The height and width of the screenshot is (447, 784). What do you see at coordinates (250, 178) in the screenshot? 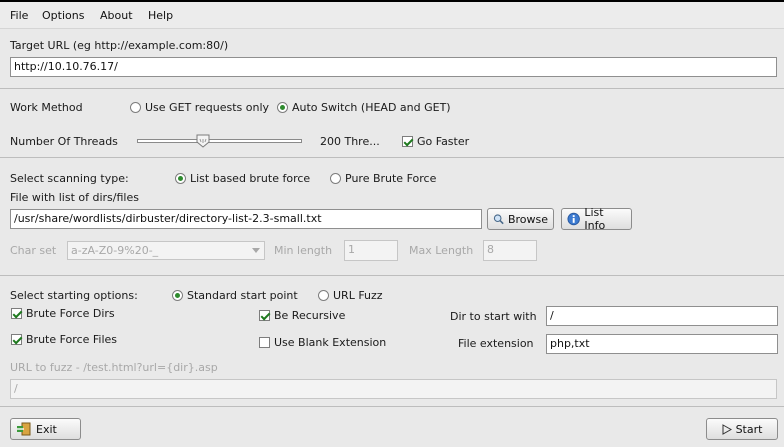
I see `radio-list-brute-force-label: List based brute force` at bounding box center [250, 178].